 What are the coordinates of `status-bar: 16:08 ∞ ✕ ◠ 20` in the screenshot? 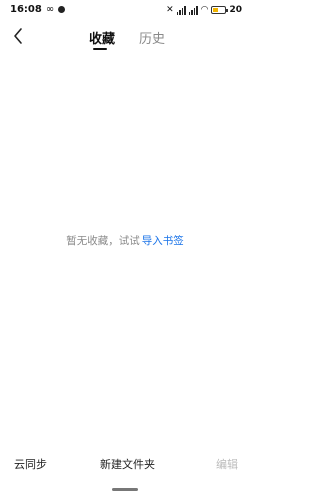 It's located at (125, 11).